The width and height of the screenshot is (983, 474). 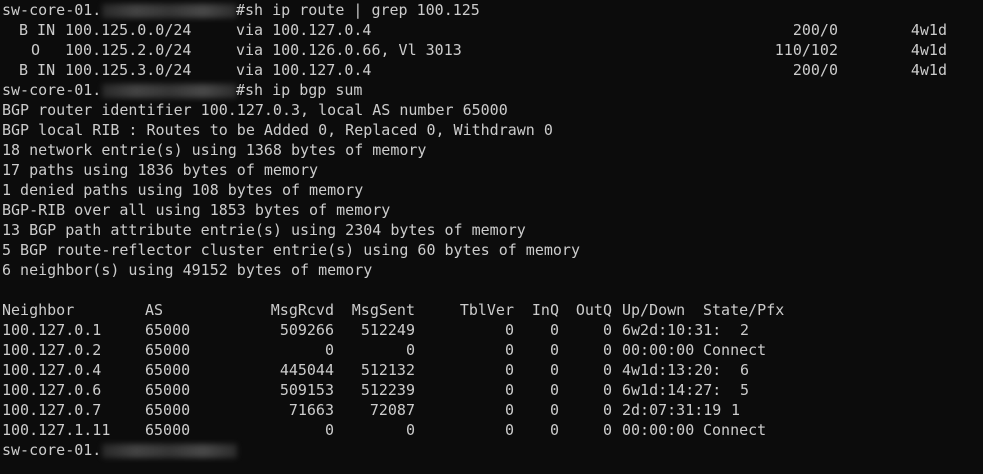 I want to click on prompt-line-bgp: sw-core-01. #sh ip bgp sum, so click(x=491, y=90).